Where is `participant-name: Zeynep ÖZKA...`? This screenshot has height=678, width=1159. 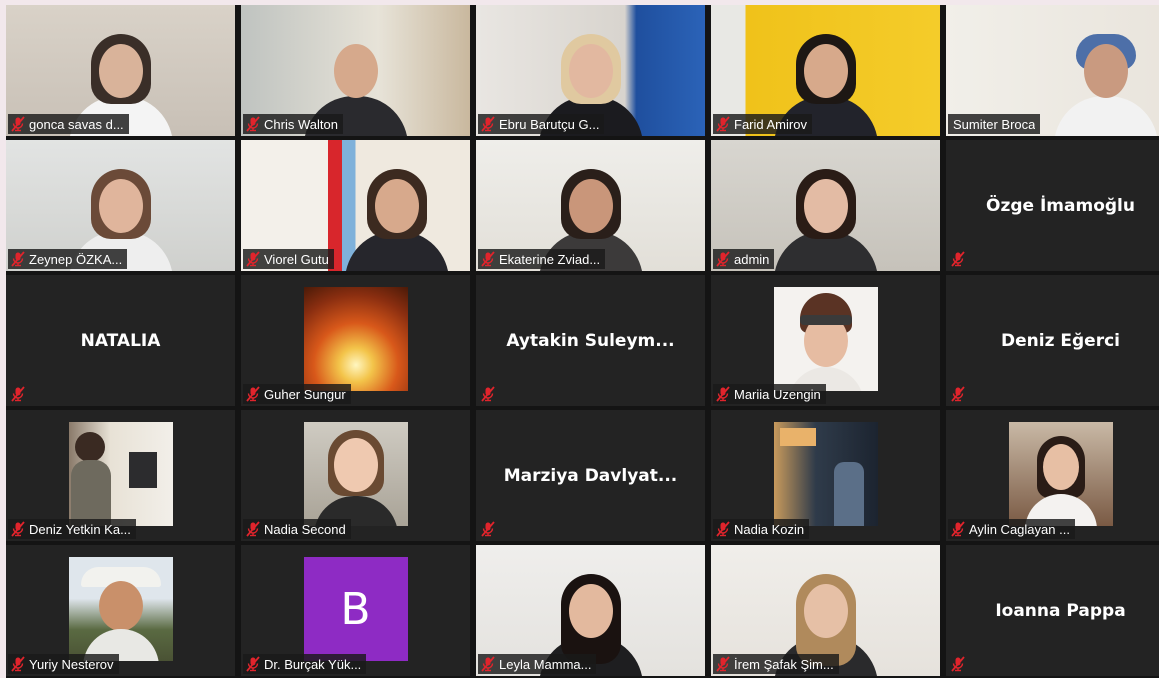
participant-name: Zeynep ÖZKA... is located at coordinates (76, 259).